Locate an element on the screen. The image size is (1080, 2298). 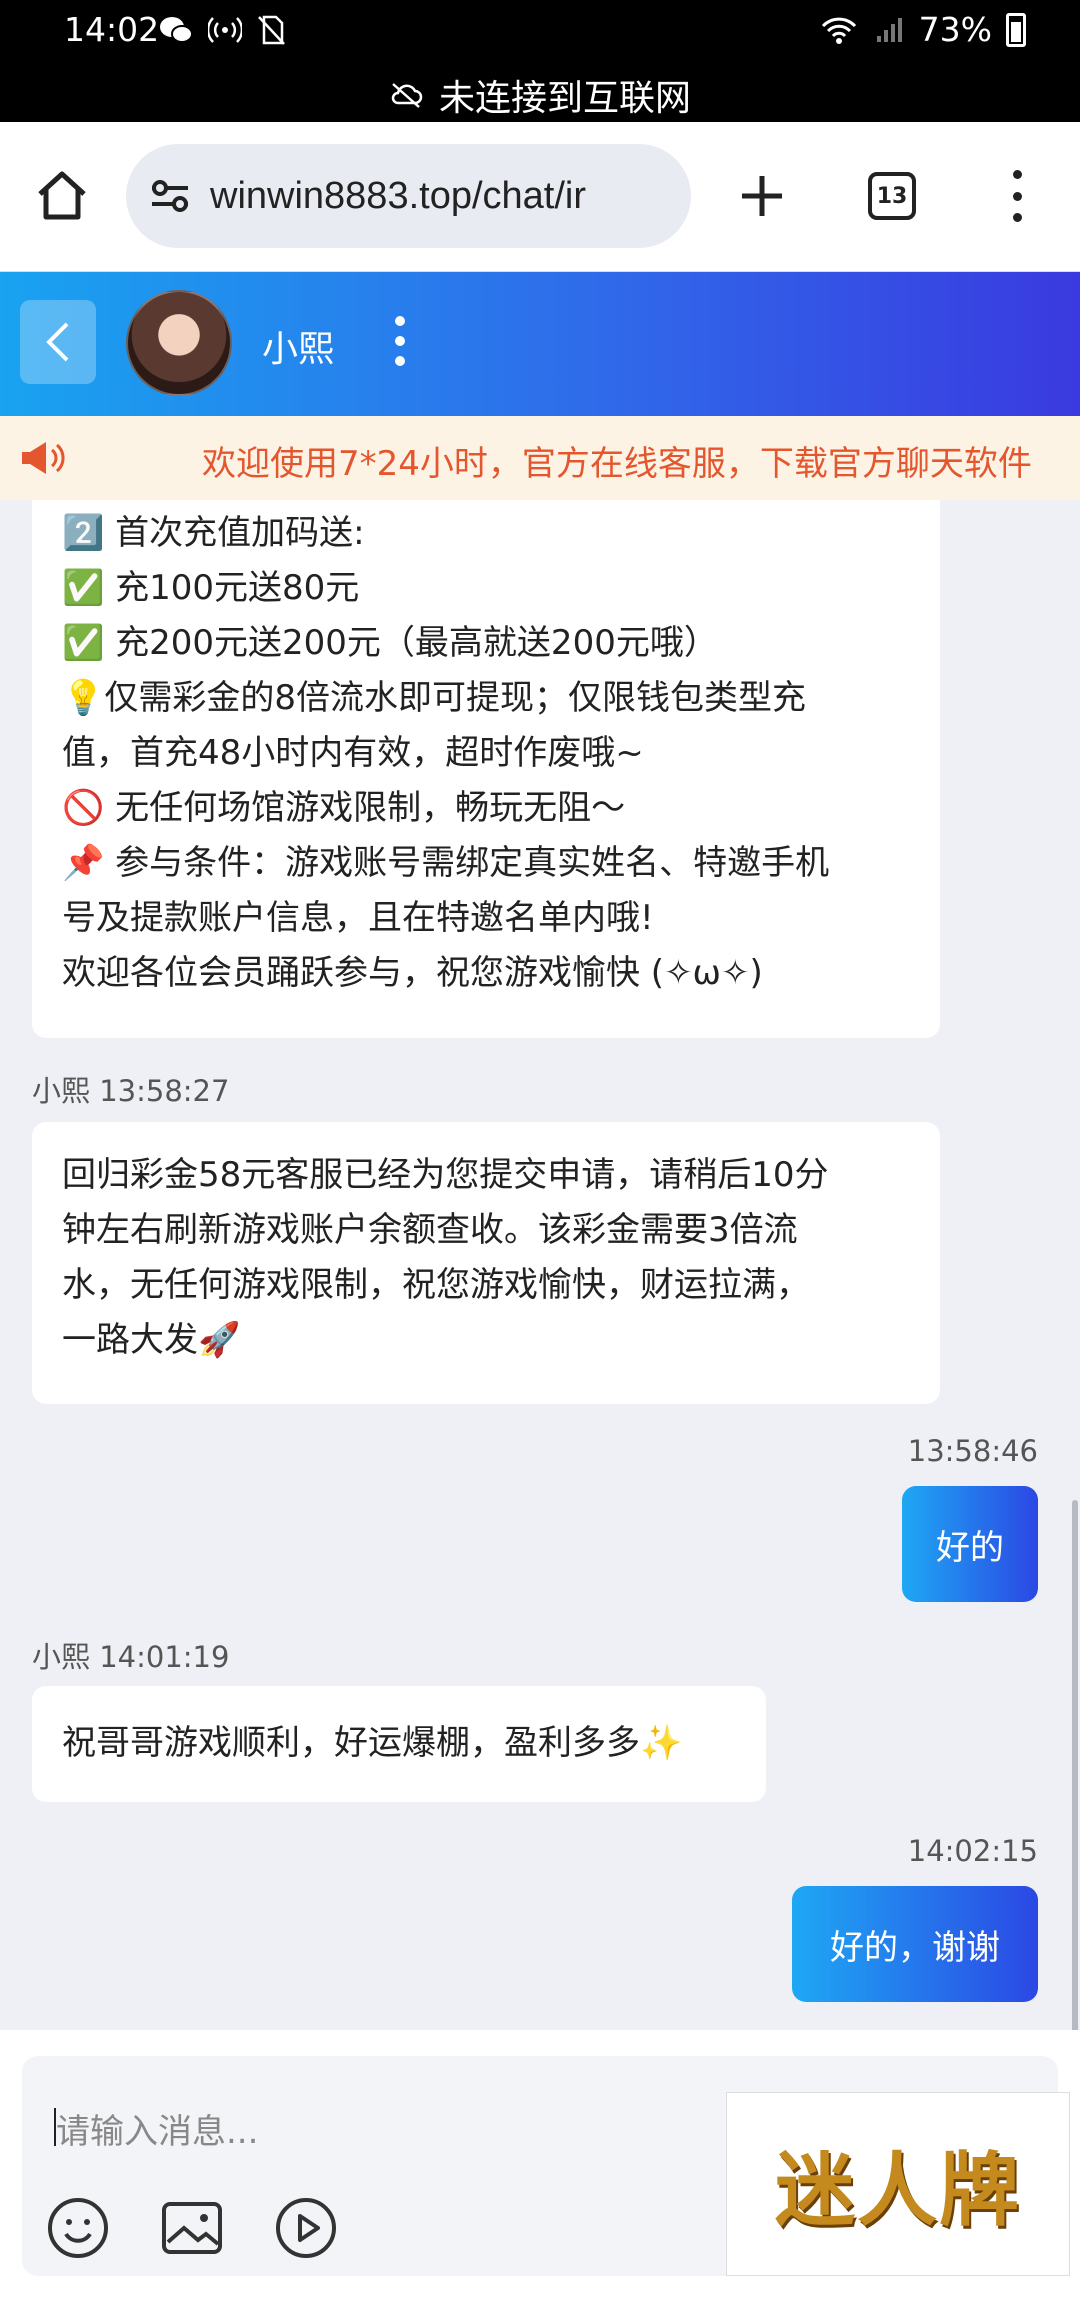
video-icon is located at coordinates (306, 2228).